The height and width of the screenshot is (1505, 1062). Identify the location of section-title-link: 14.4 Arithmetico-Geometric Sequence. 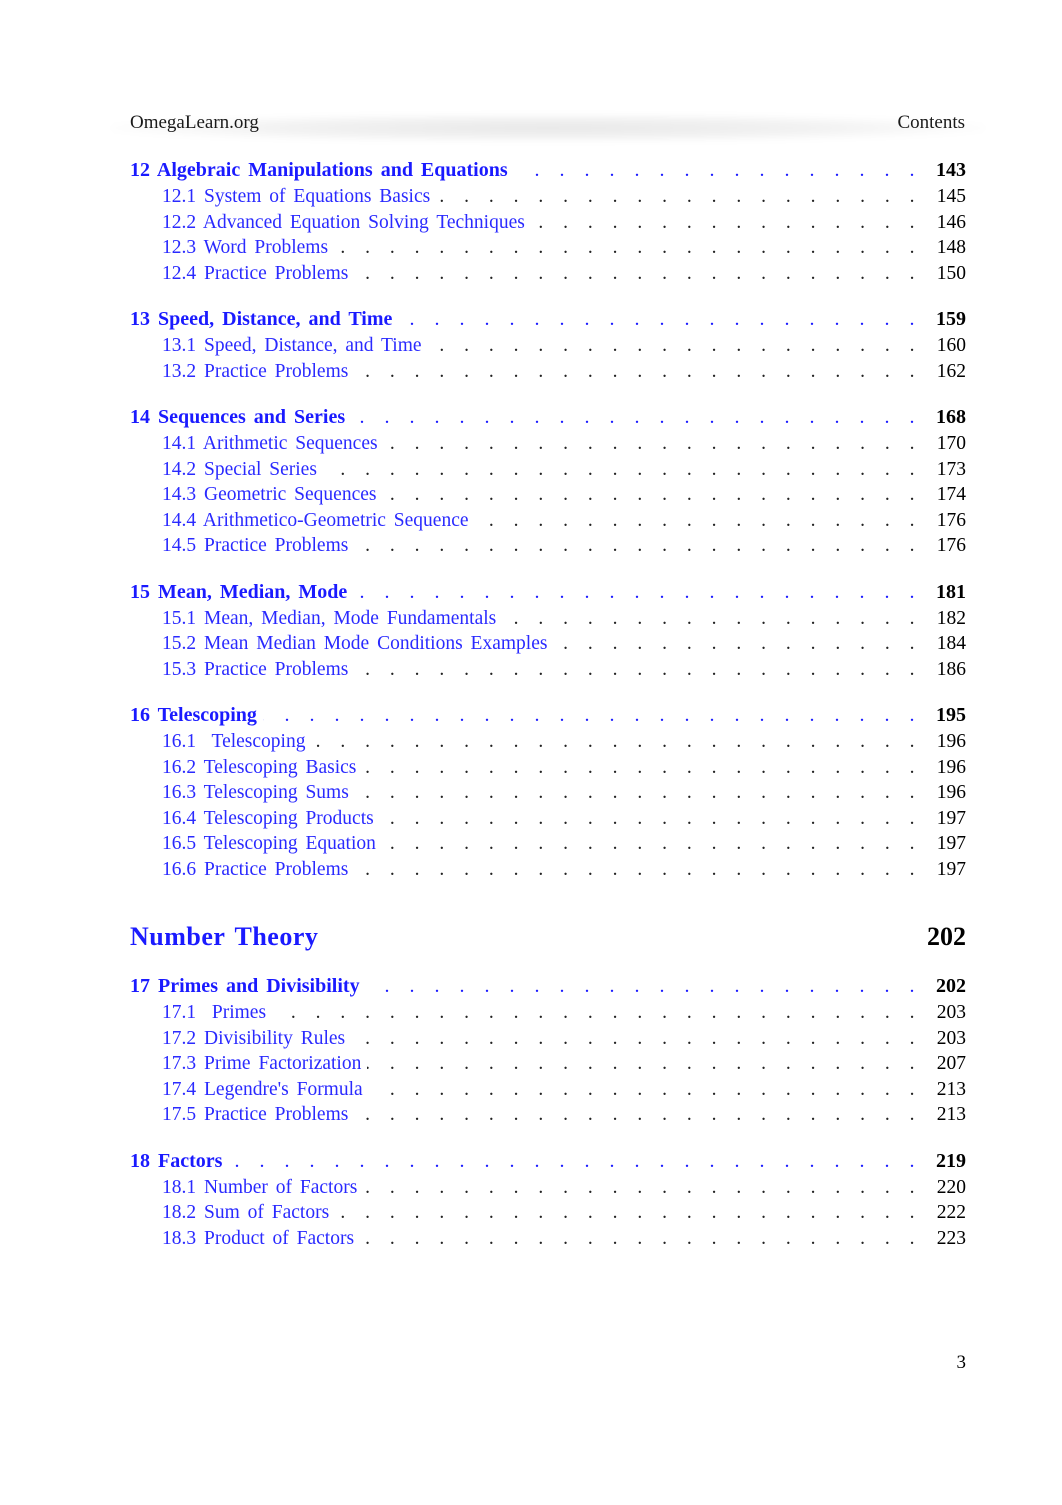
(315, 521).